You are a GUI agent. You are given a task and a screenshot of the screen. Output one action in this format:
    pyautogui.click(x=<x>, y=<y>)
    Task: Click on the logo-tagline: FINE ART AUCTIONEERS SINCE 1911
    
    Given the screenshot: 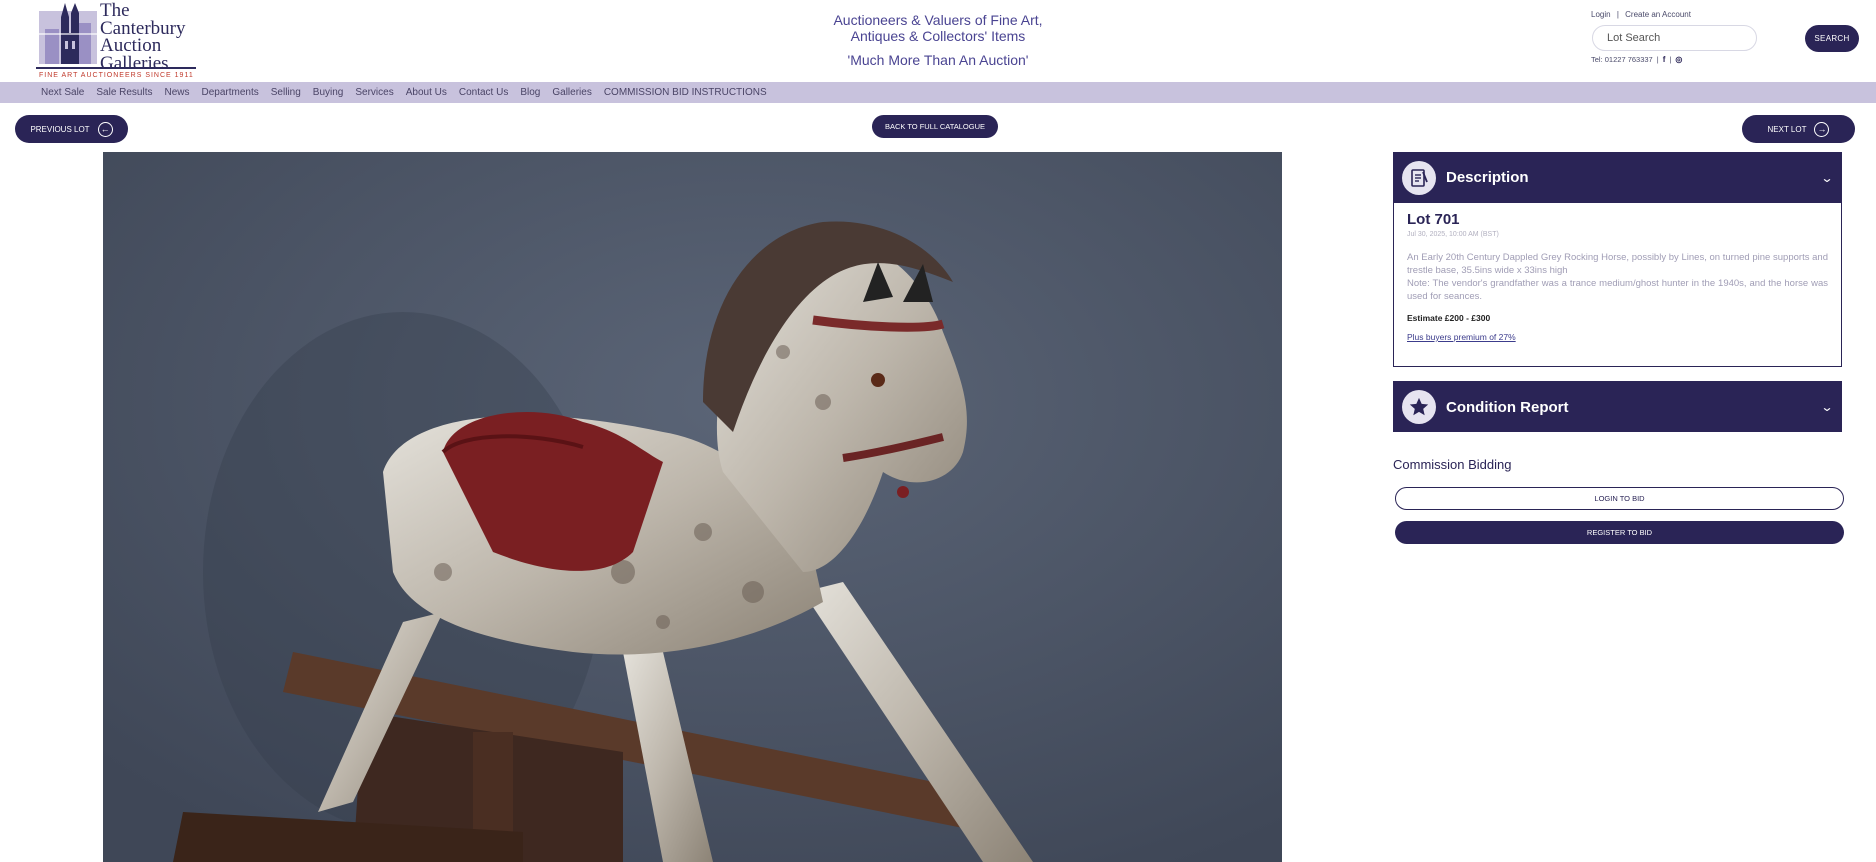 What is the action you would take?
    pyautogui.click(x=116, y=75)
    